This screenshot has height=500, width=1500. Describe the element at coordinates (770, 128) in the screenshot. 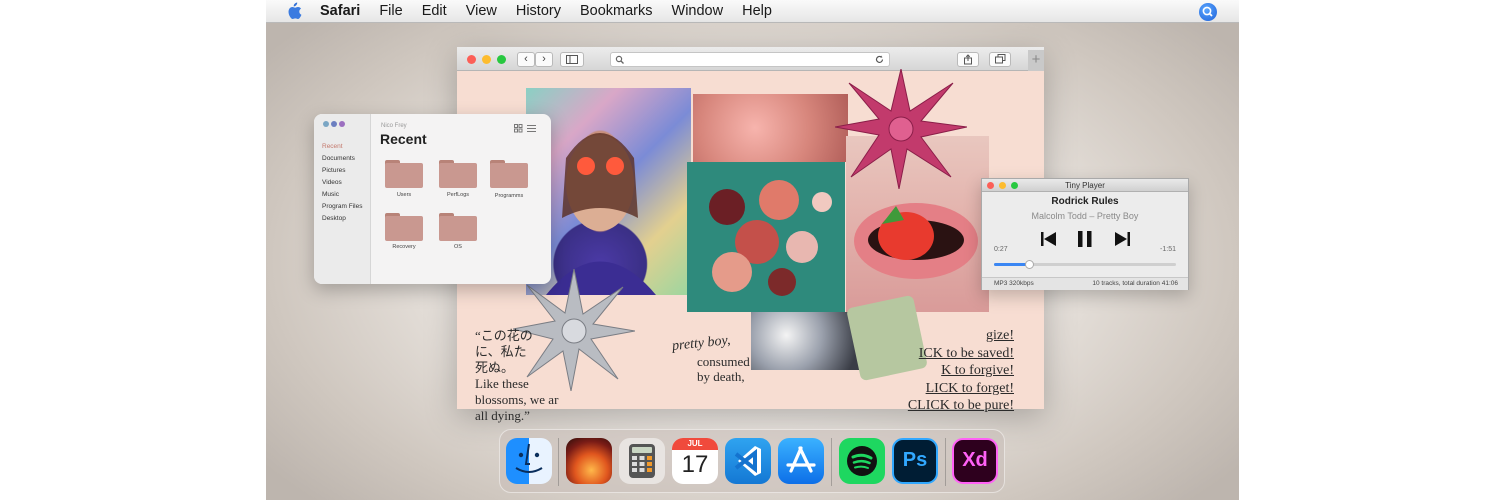

I see `collage-photo-rose` at that location.